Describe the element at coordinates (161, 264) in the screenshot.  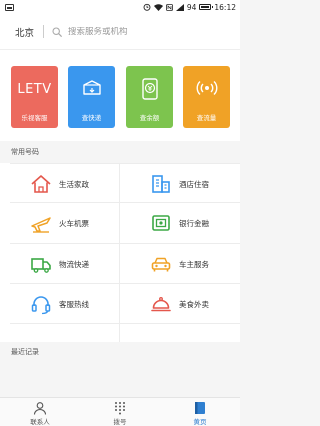
I see `car-icon` at that location.